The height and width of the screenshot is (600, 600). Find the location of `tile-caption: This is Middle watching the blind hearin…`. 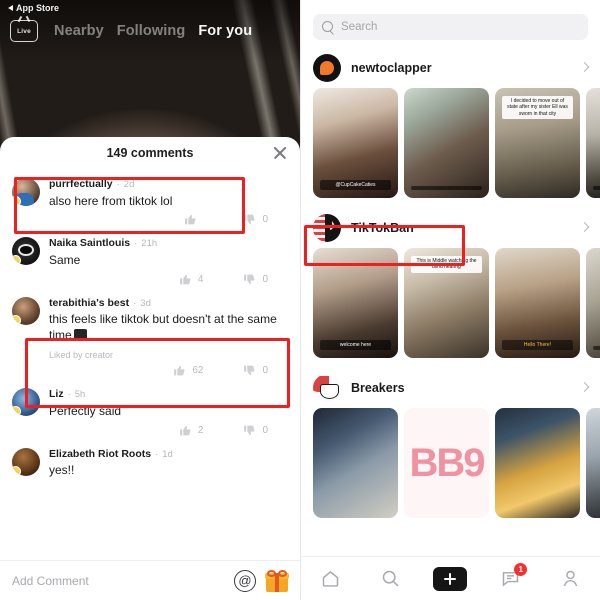

tile-caption: This is Middle watching the blind hearin… is located at coordinates (446, 264).